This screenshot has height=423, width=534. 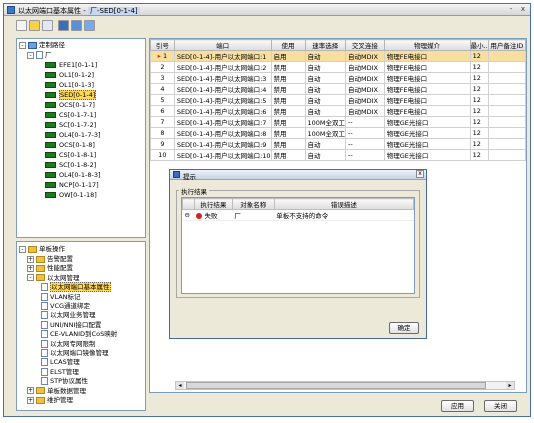 What do you see at coordinates (222, 45) in the screenshot?
I see `column-header: 端口` at bounding box center [222, 45].